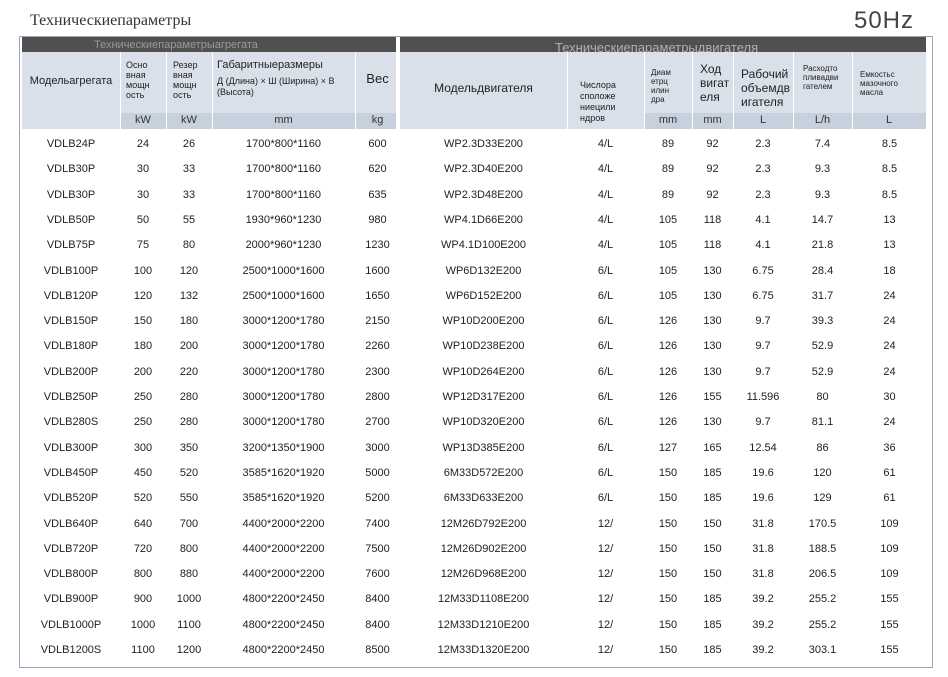 The height and width of the screenshot is (677, 948). Describe the element at coordinates (143, 346) in the screenshot. I see `cell-main-power: 180` at that location.